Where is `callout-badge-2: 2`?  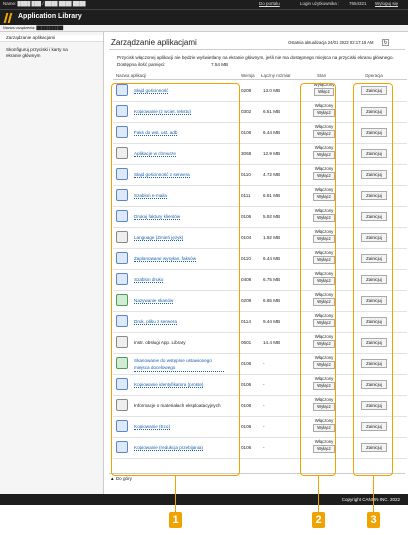 callout-badge-2: 2 is located at coordinates (318, 520).